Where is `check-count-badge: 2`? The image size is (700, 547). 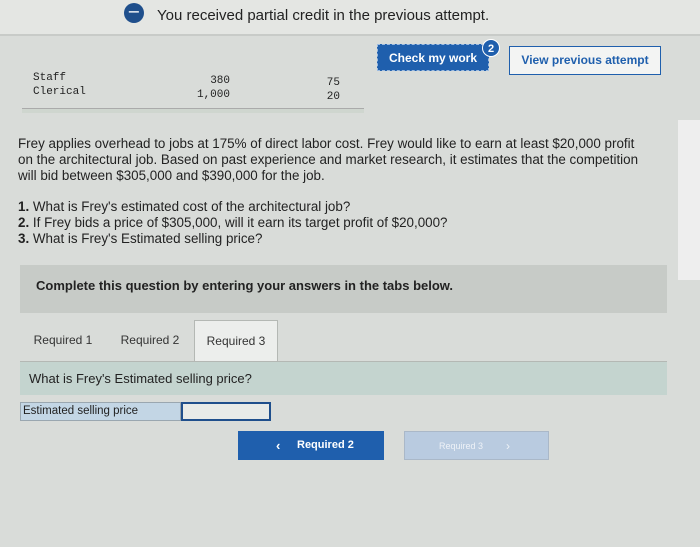 check-count-badge: 2 is located at coordinates (491, 48).